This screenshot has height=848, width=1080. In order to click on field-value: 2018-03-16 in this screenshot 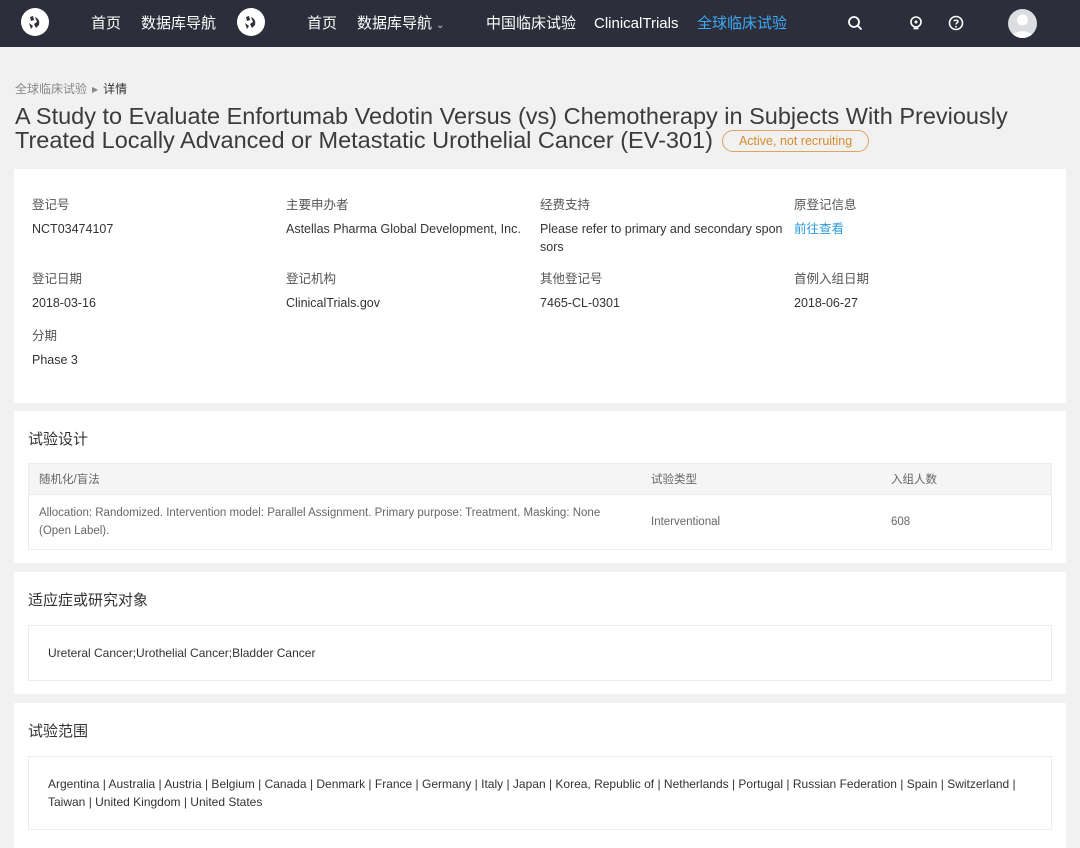, I will do `click(64, 303)`.